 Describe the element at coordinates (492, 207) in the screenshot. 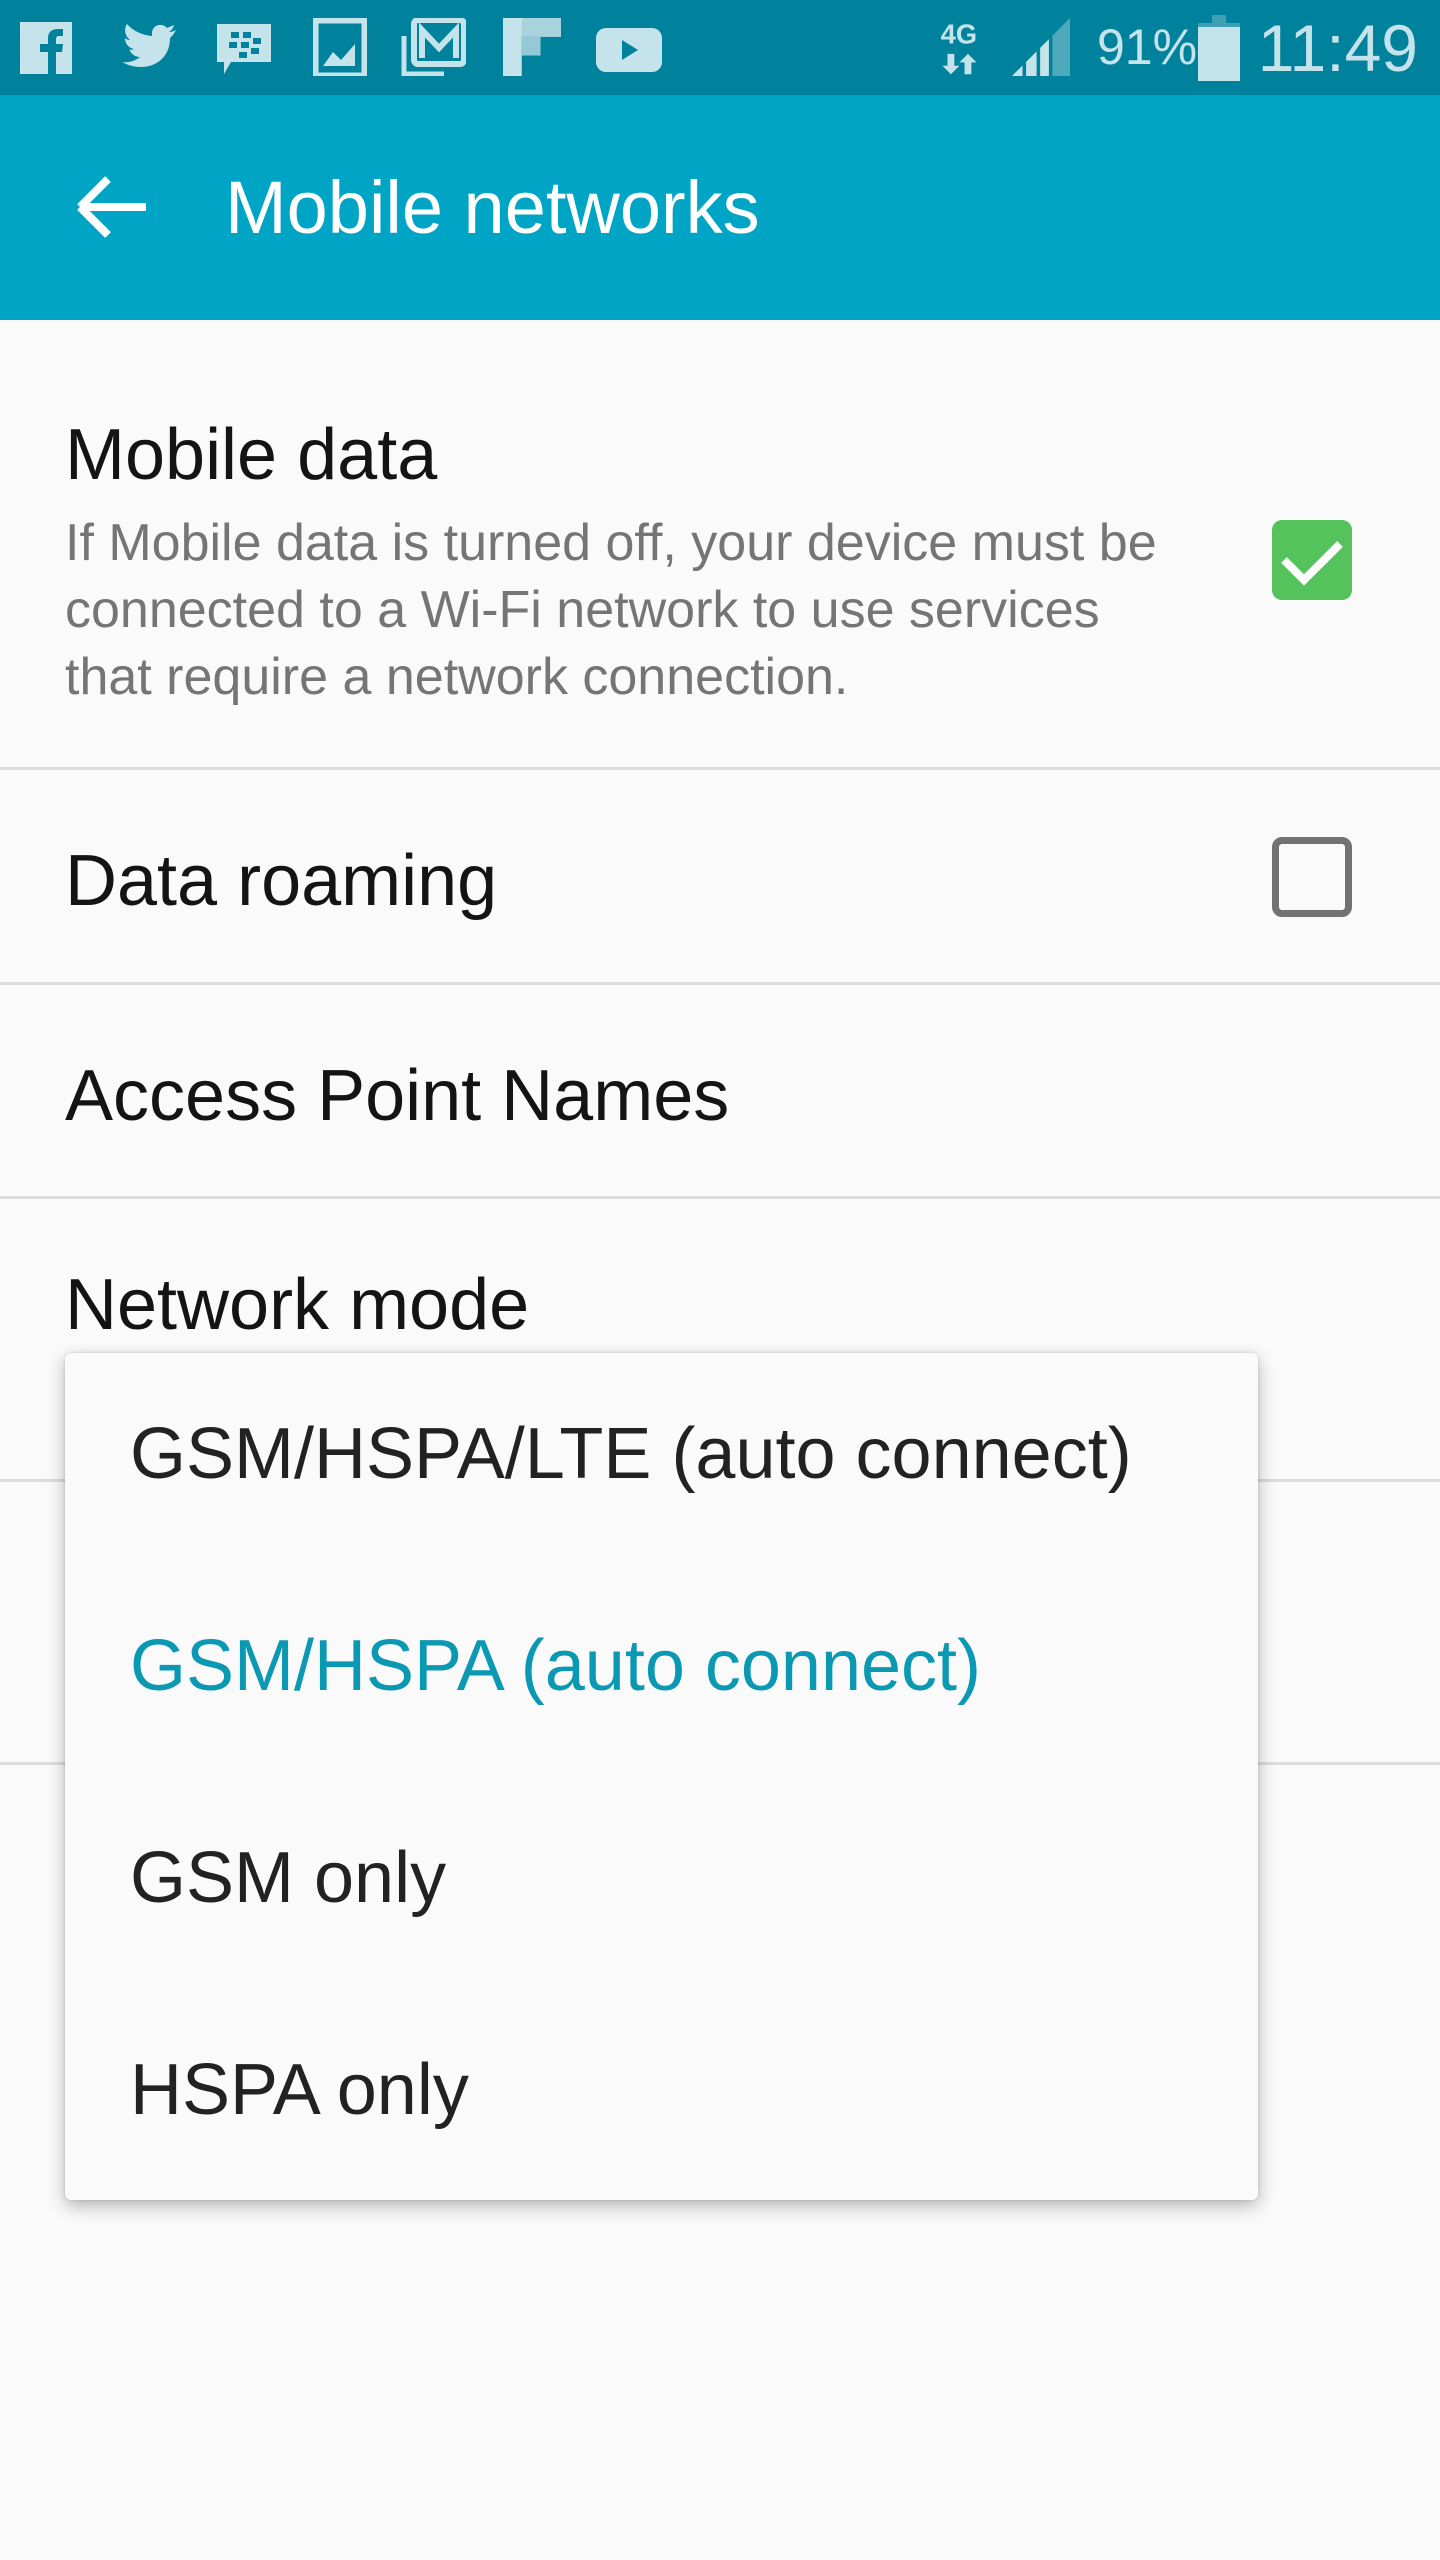

I see `page-title: Mobile networks` at that location.